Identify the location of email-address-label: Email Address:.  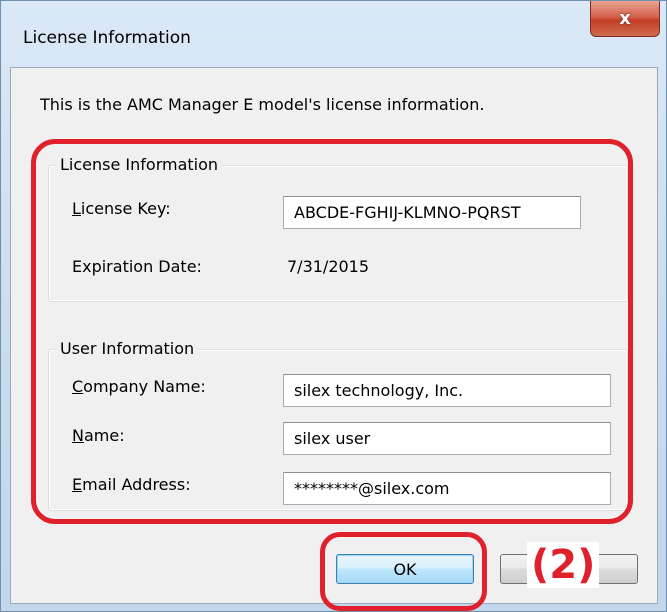
(131, 484).